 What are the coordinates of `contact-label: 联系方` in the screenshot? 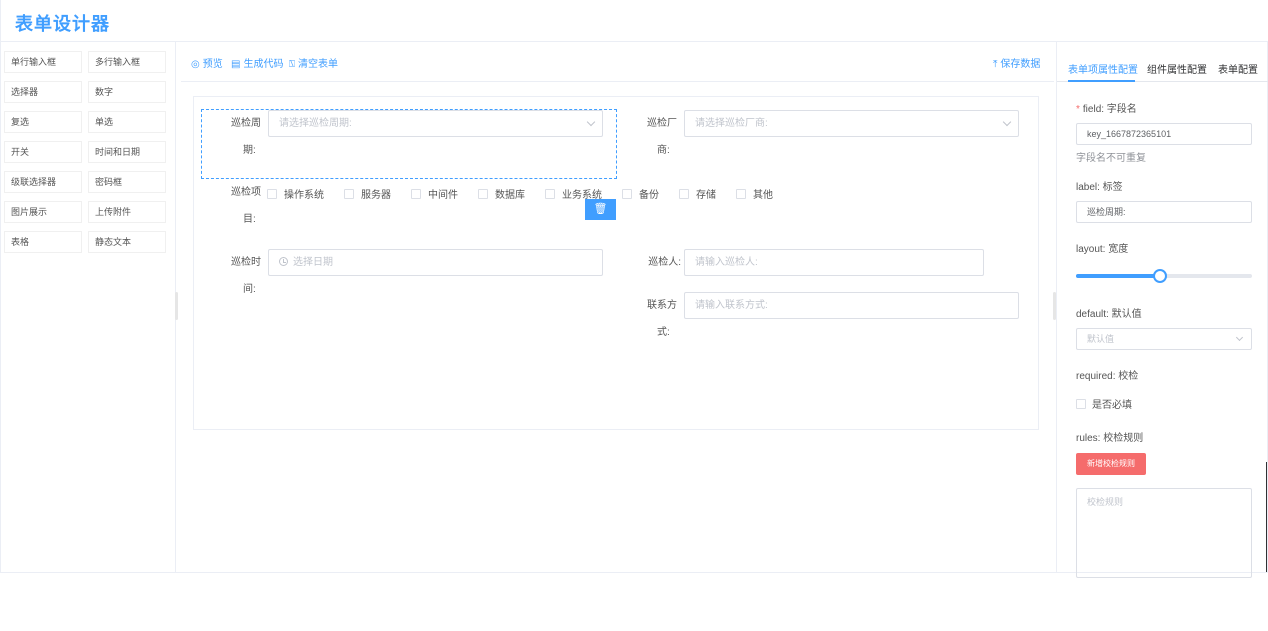 It's located at (662, 305).